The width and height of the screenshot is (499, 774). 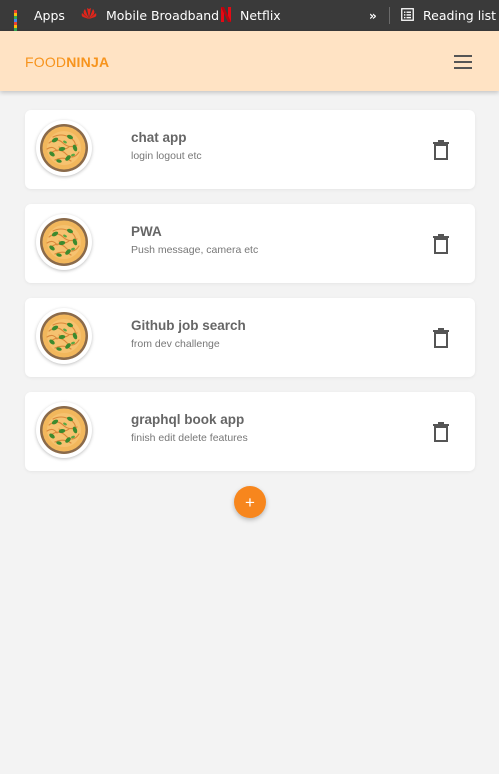 I want to click on huawei-icon, so click(x=89, y=15).